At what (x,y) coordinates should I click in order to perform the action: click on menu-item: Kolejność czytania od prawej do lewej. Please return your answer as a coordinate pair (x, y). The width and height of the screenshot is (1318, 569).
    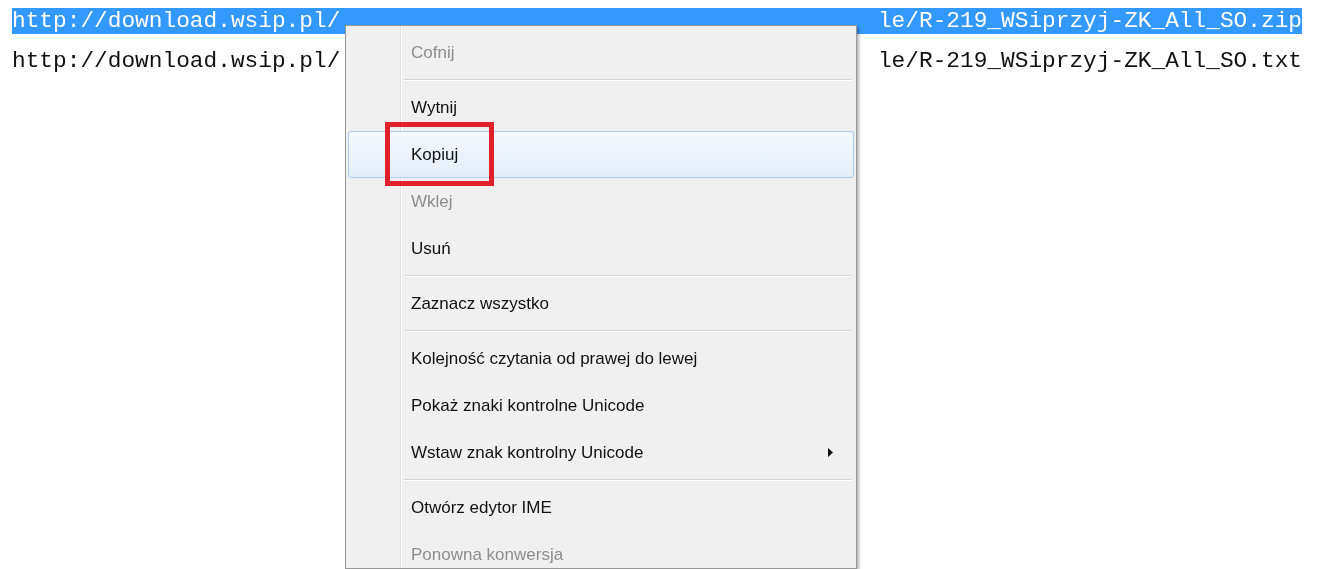
    Looking at the image, I should click on (601, 358).